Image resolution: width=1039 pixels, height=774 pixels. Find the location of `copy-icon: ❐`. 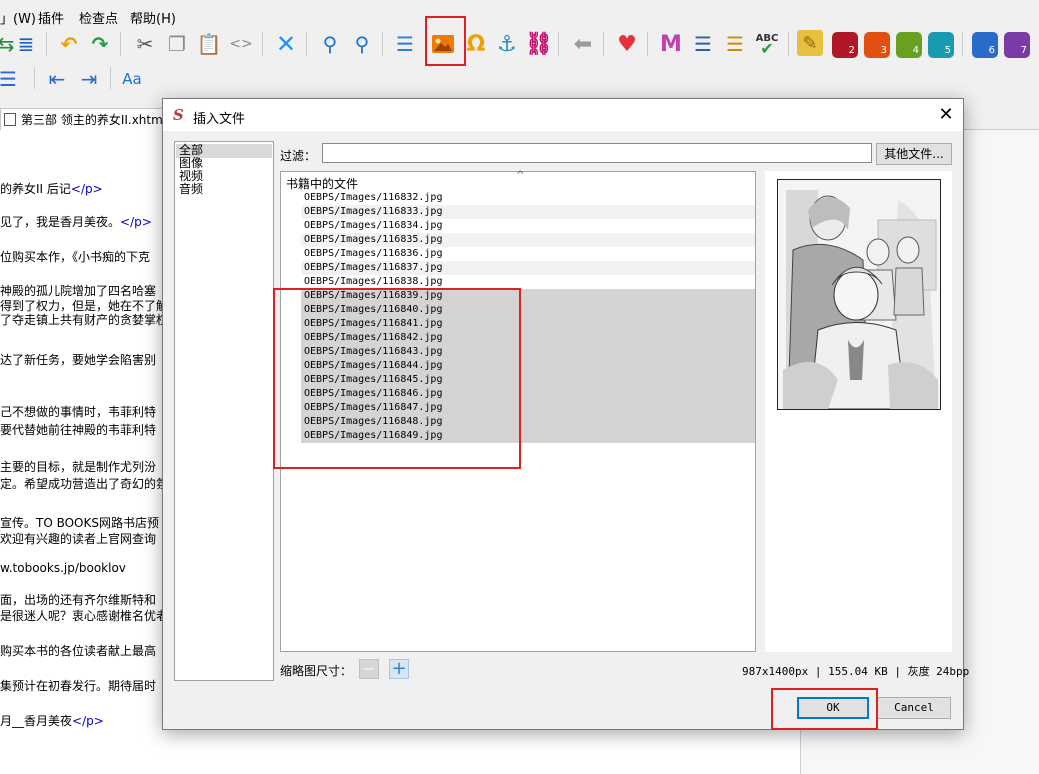

copy-icon: ❐ is located at coordinates (177, 44).